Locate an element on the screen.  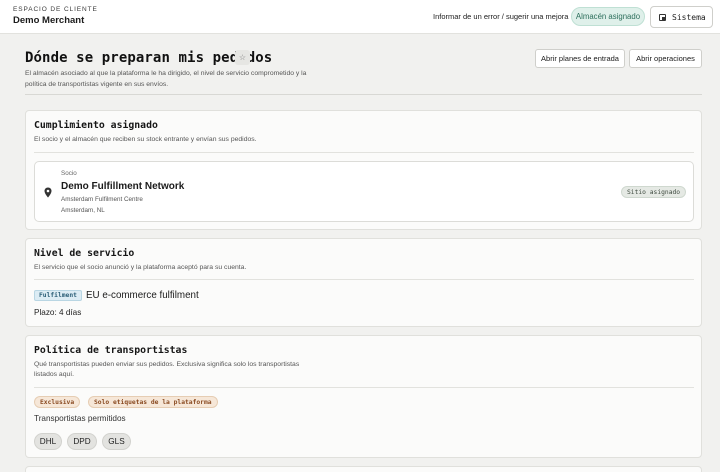
partner-location: Amsterdam, NL is located at coordinates (83, 210).